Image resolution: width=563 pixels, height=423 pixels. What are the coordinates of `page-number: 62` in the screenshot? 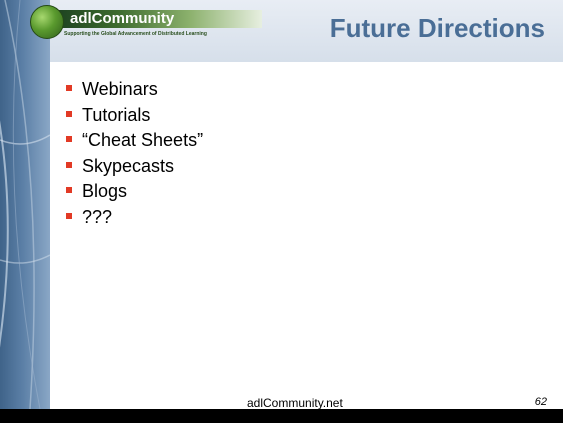 It's located at (540, 402).